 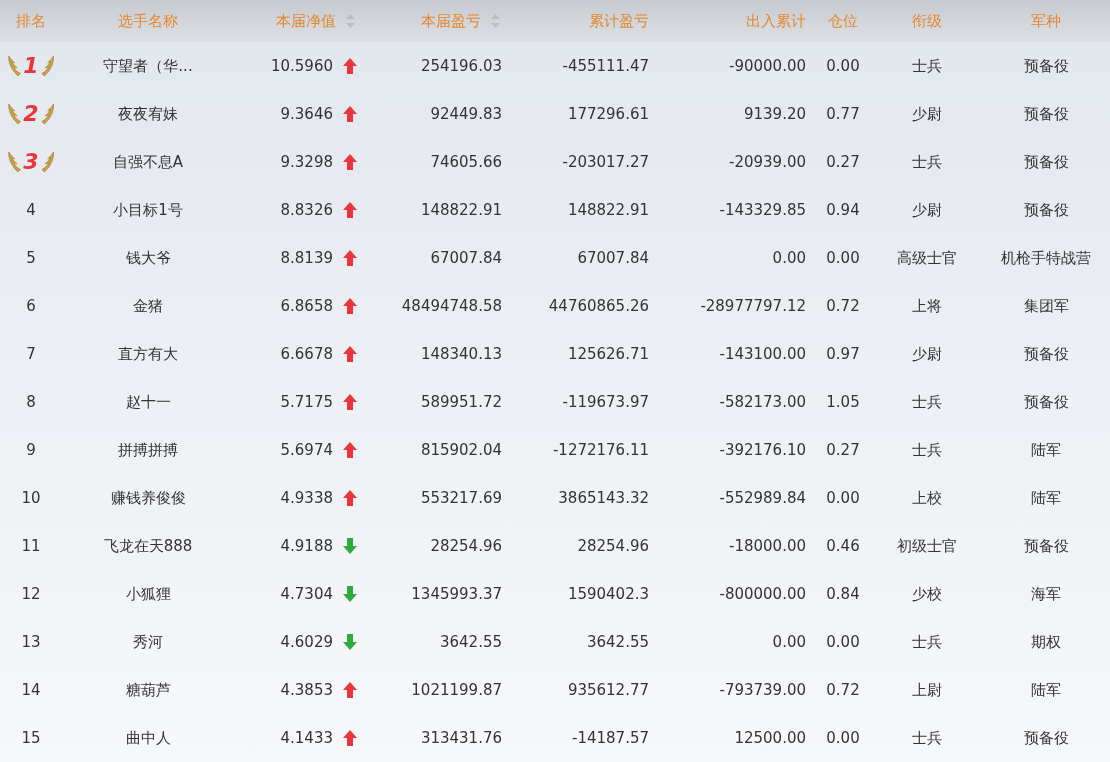 What do you see at coordinates (148, 546) in the screenshot?
I see `player-name: 飞龙在天888` at bounding box center [148, 546].